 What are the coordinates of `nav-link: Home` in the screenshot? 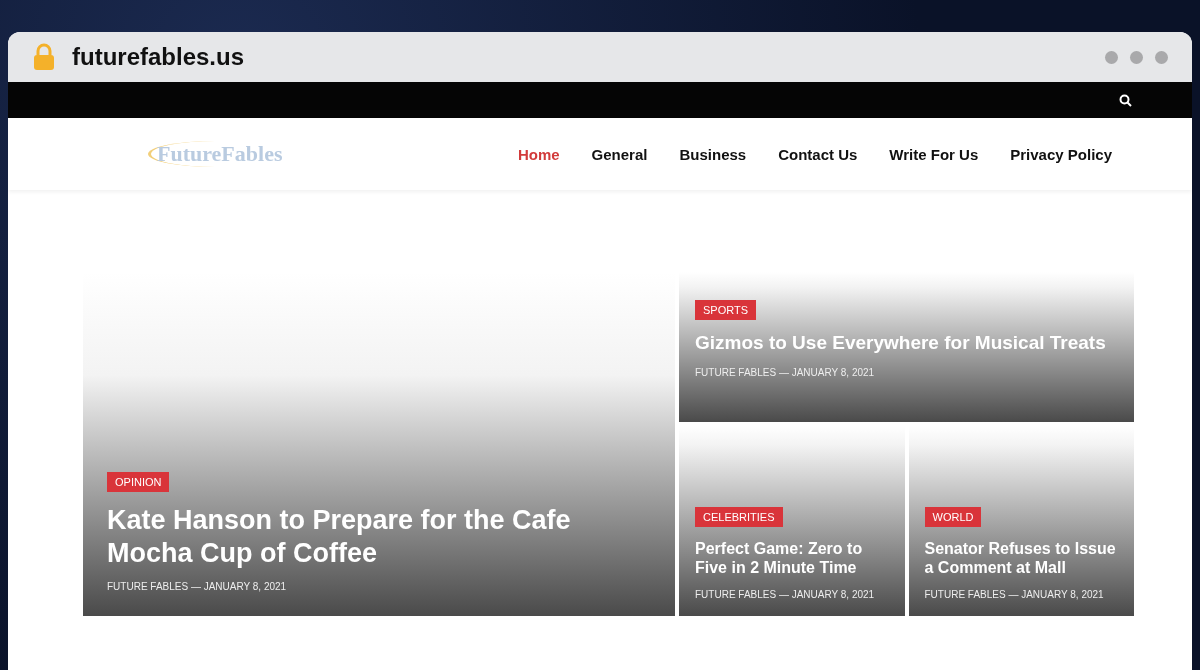 It's located at (538, 154).